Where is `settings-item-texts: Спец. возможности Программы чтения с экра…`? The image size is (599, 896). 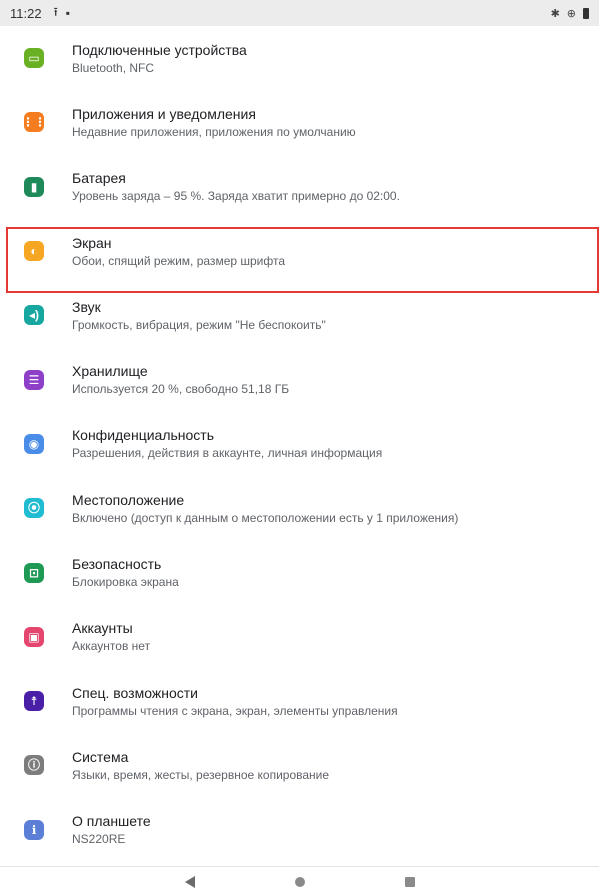
settings-item-texts: Спец. возможности Программы чтения с экра… is located at coordinates (235, 701).